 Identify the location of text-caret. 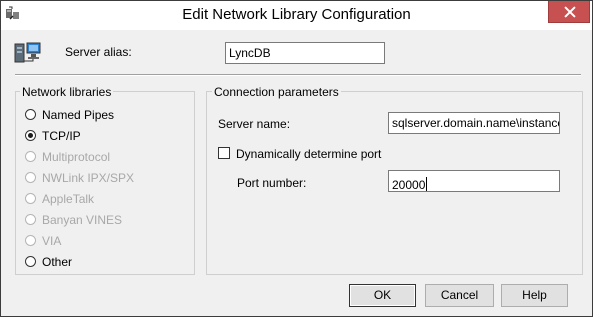
(427, 184).